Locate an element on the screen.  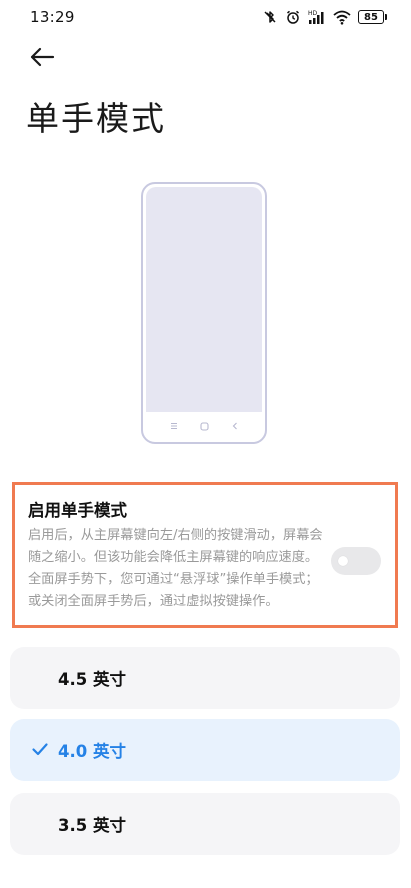
size-option-label: 4.0 英寸 is located at coordinates (92, 751).